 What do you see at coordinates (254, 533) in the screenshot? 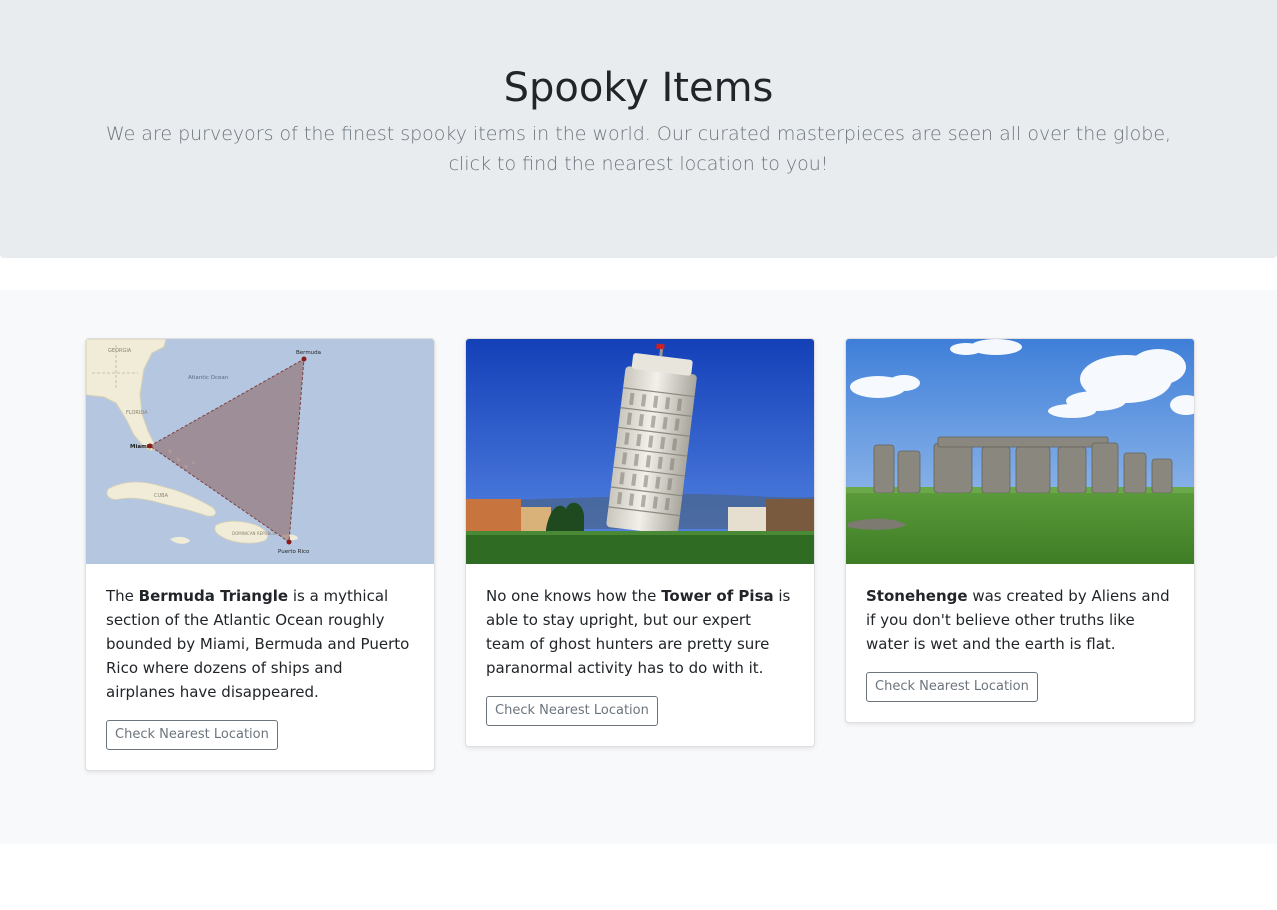
I see `map-label-dominican: DOMINICAN REPUBLIC` at bounding box center [254, 533].